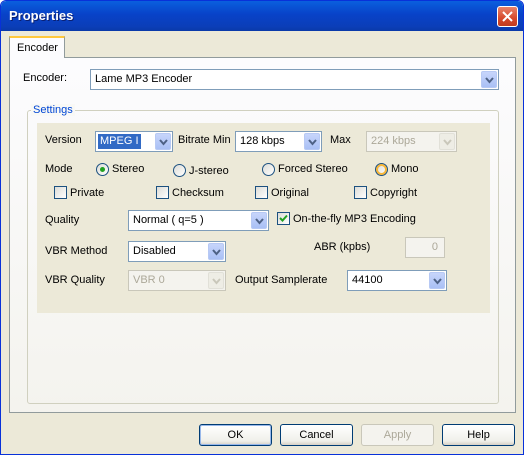 The width and height of the screenshot is (524, 455). I want to click on mode-jstereo-label: J-stereo, so click(209, 171).